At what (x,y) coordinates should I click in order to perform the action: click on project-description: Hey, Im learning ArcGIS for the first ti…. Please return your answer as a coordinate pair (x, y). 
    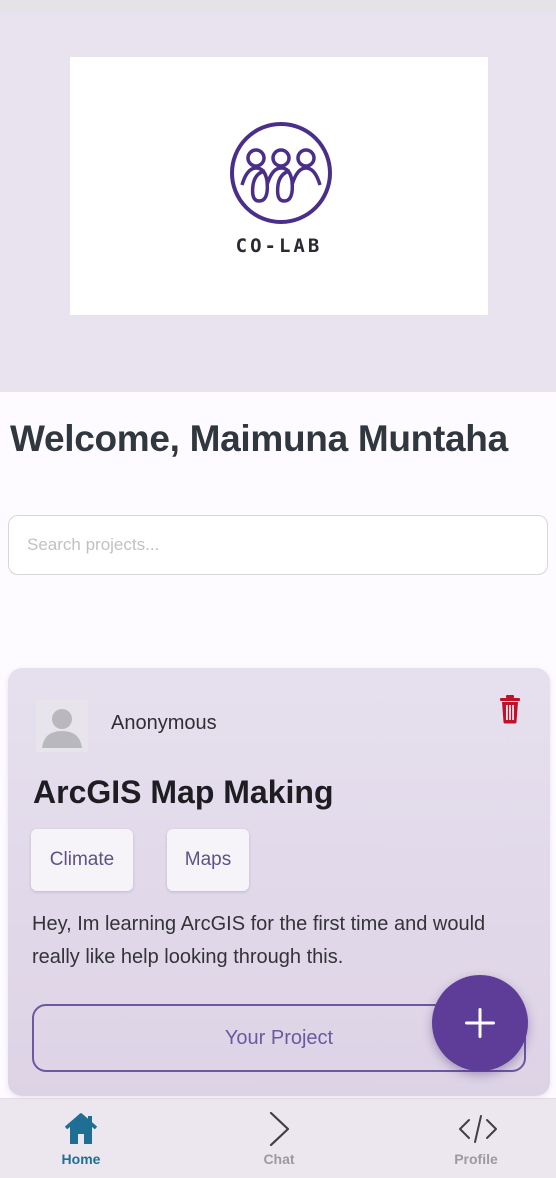
    Looking at the image, I should click on (259, 940).